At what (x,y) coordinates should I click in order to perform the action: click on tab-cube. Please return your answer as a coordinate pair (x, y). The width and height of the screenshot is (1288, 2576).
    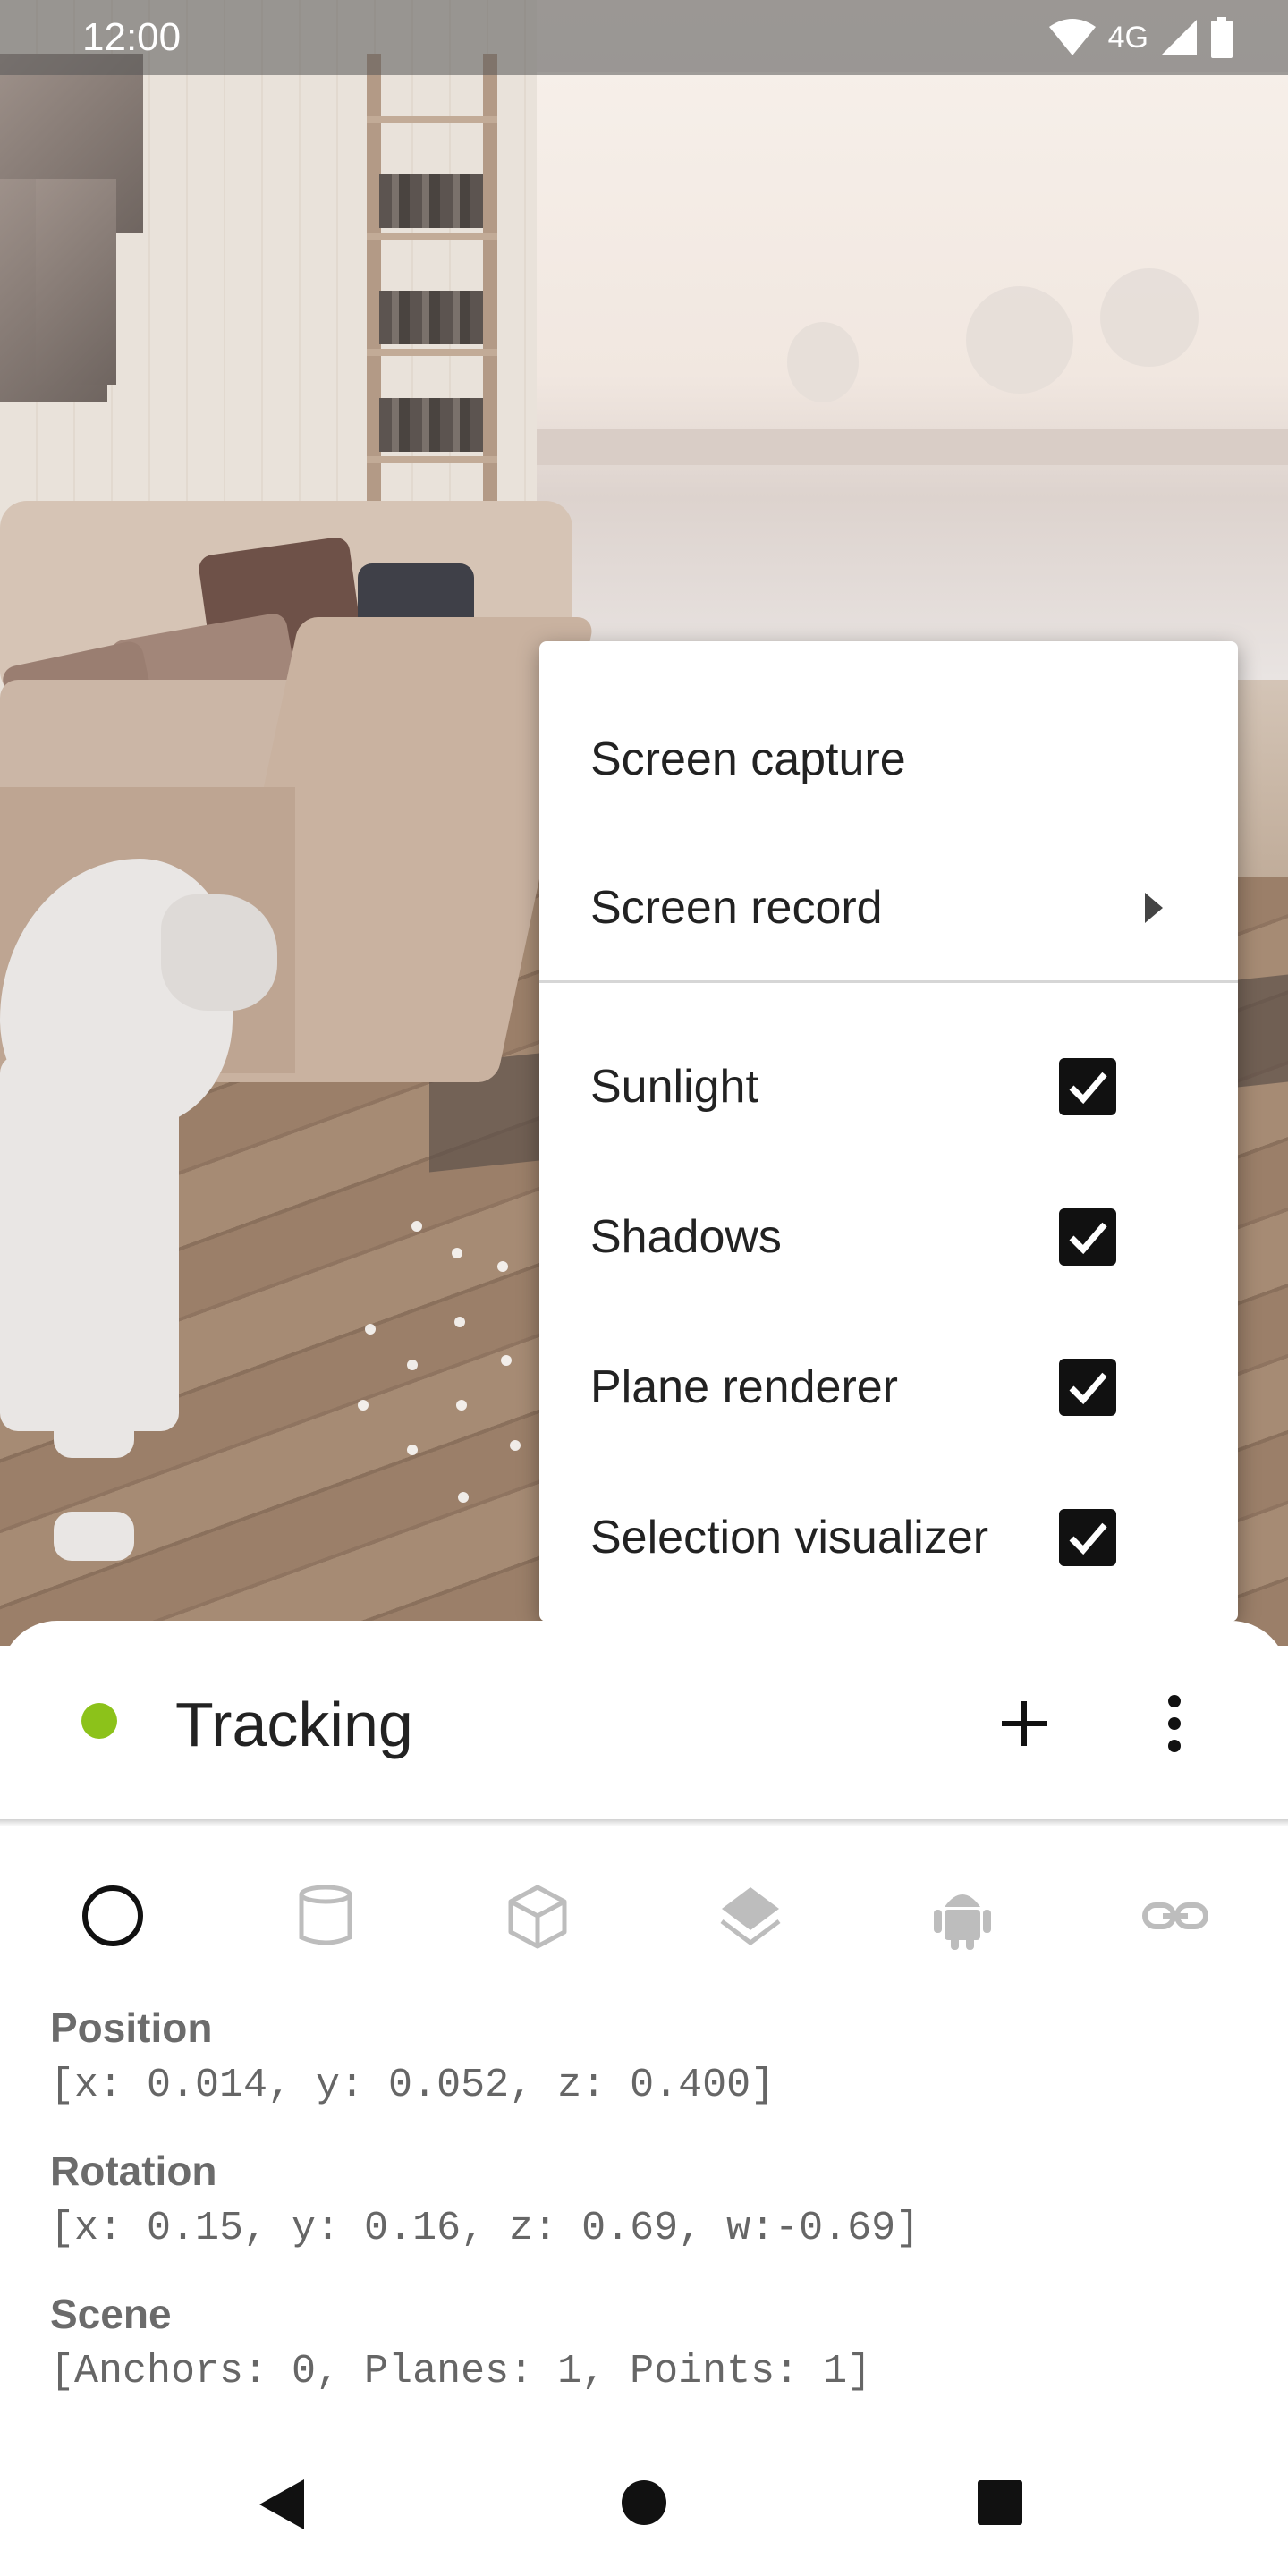
    Looking at the image, I should click on (537, 1916).